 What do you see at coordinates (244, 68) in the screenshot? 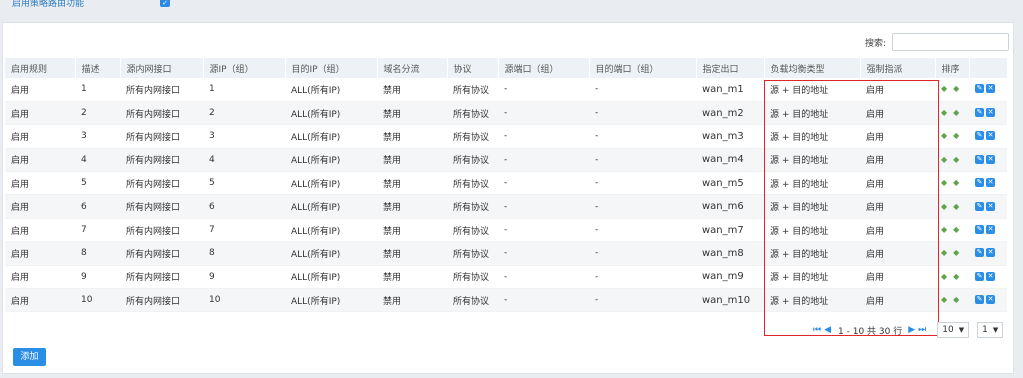
I see `header-src-ip: 源IP（组）` at bounding box center [244, 68].